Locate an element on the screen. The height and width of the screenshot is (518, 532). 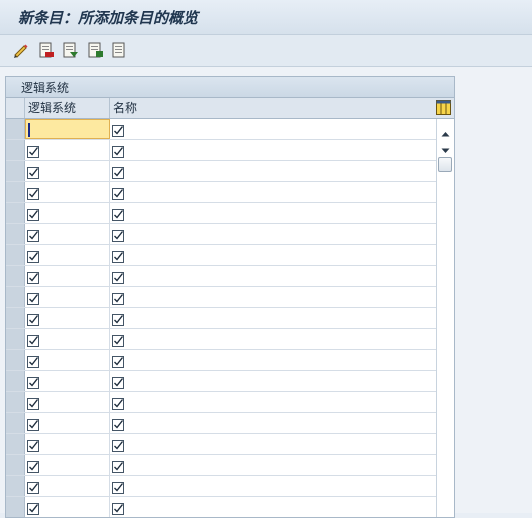
deselect-all-icon is located at coordinates (118, 50).